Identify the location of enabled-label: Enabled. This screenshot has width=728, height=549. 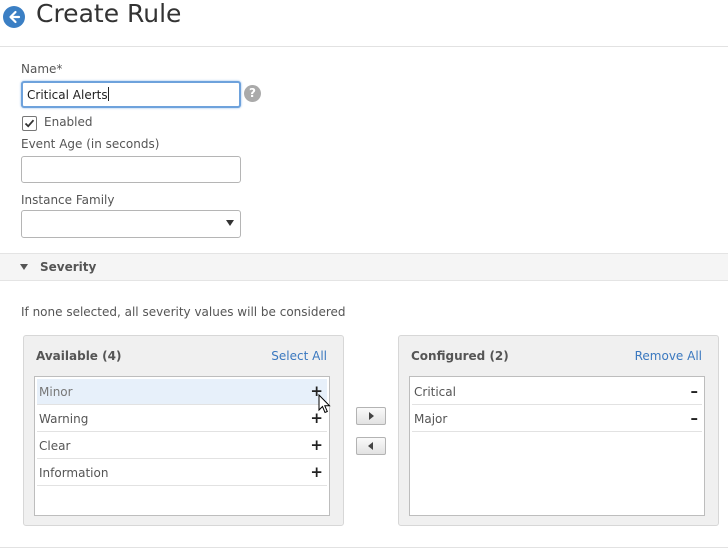
(68, 122).